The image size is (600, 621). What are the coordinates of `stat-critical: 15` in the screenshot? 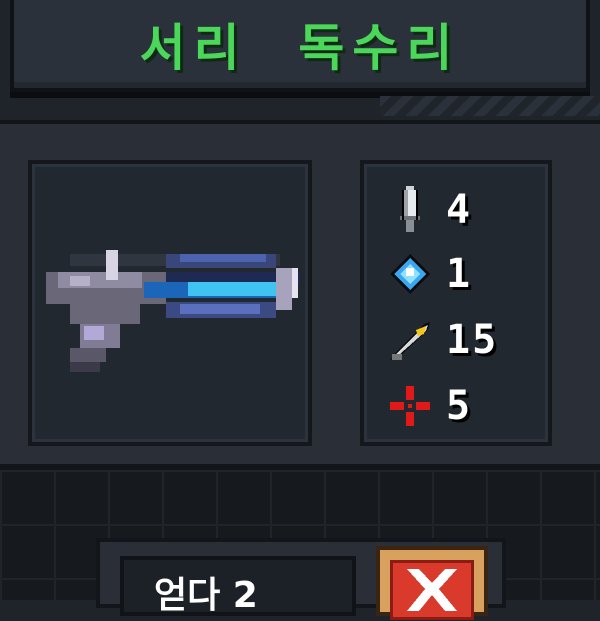 It's located at (466, 340).